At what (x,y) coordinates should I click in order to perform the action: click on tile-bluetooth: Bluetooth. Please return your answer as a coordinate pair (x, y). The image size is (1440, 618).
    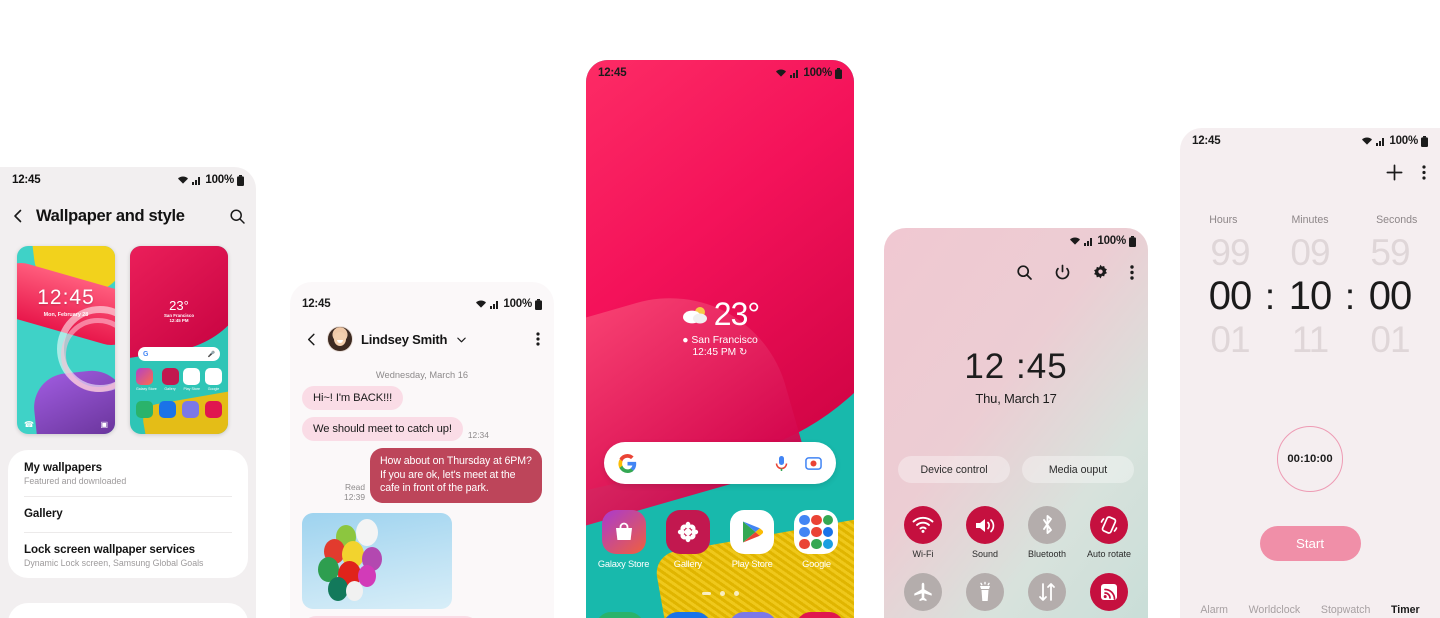
    Looking at the image, I should click on (1047, 532).